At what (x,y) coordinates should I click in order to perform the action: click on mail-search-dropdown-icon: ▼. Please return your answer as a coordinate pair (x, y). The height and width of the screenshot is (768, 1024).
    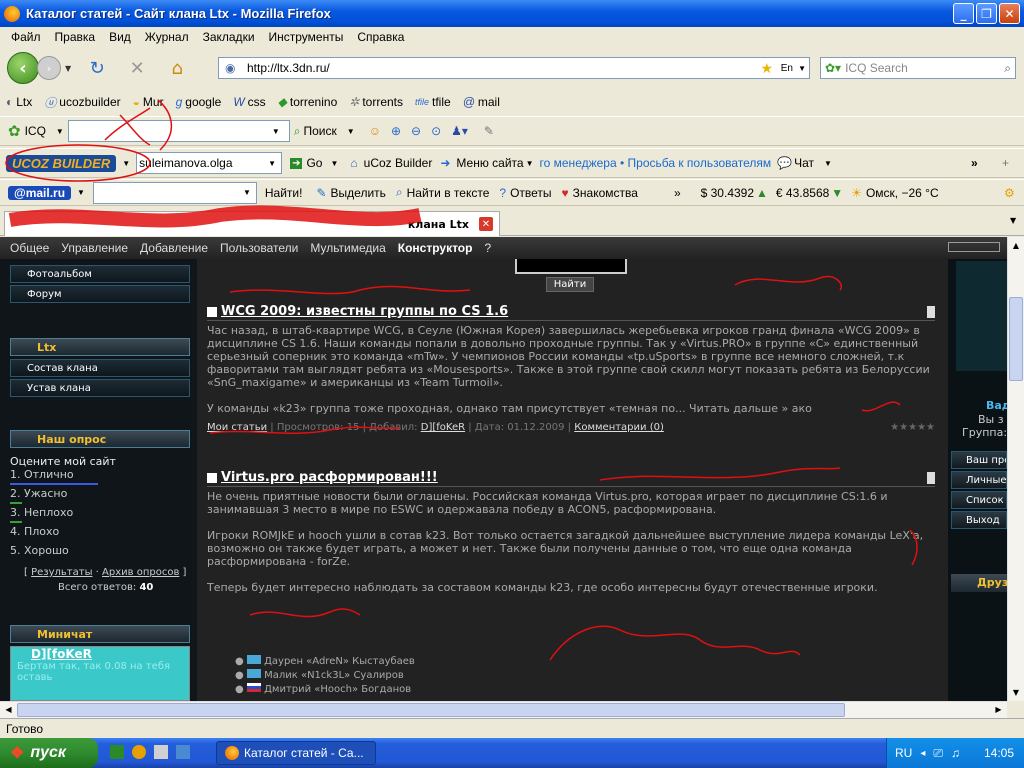
    Looking at the image, I should click on (247, 192).